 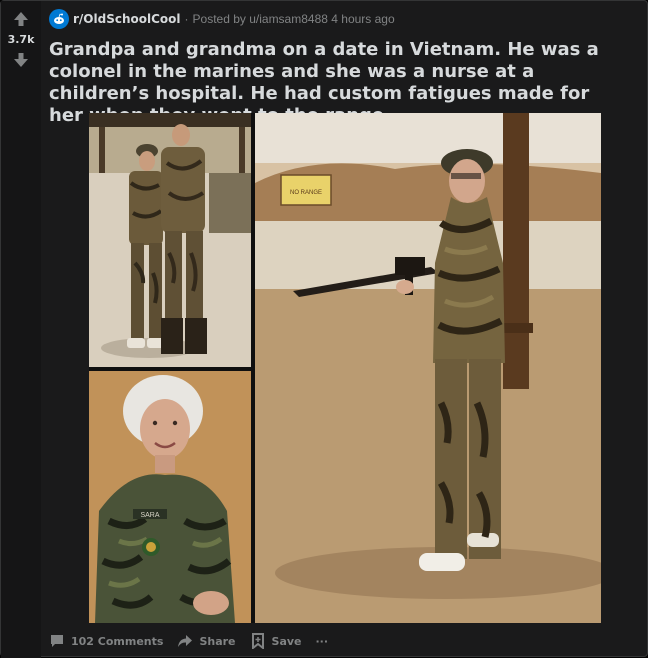 I want to click on name-tape-label: SARA, so click(x=149, y=515).